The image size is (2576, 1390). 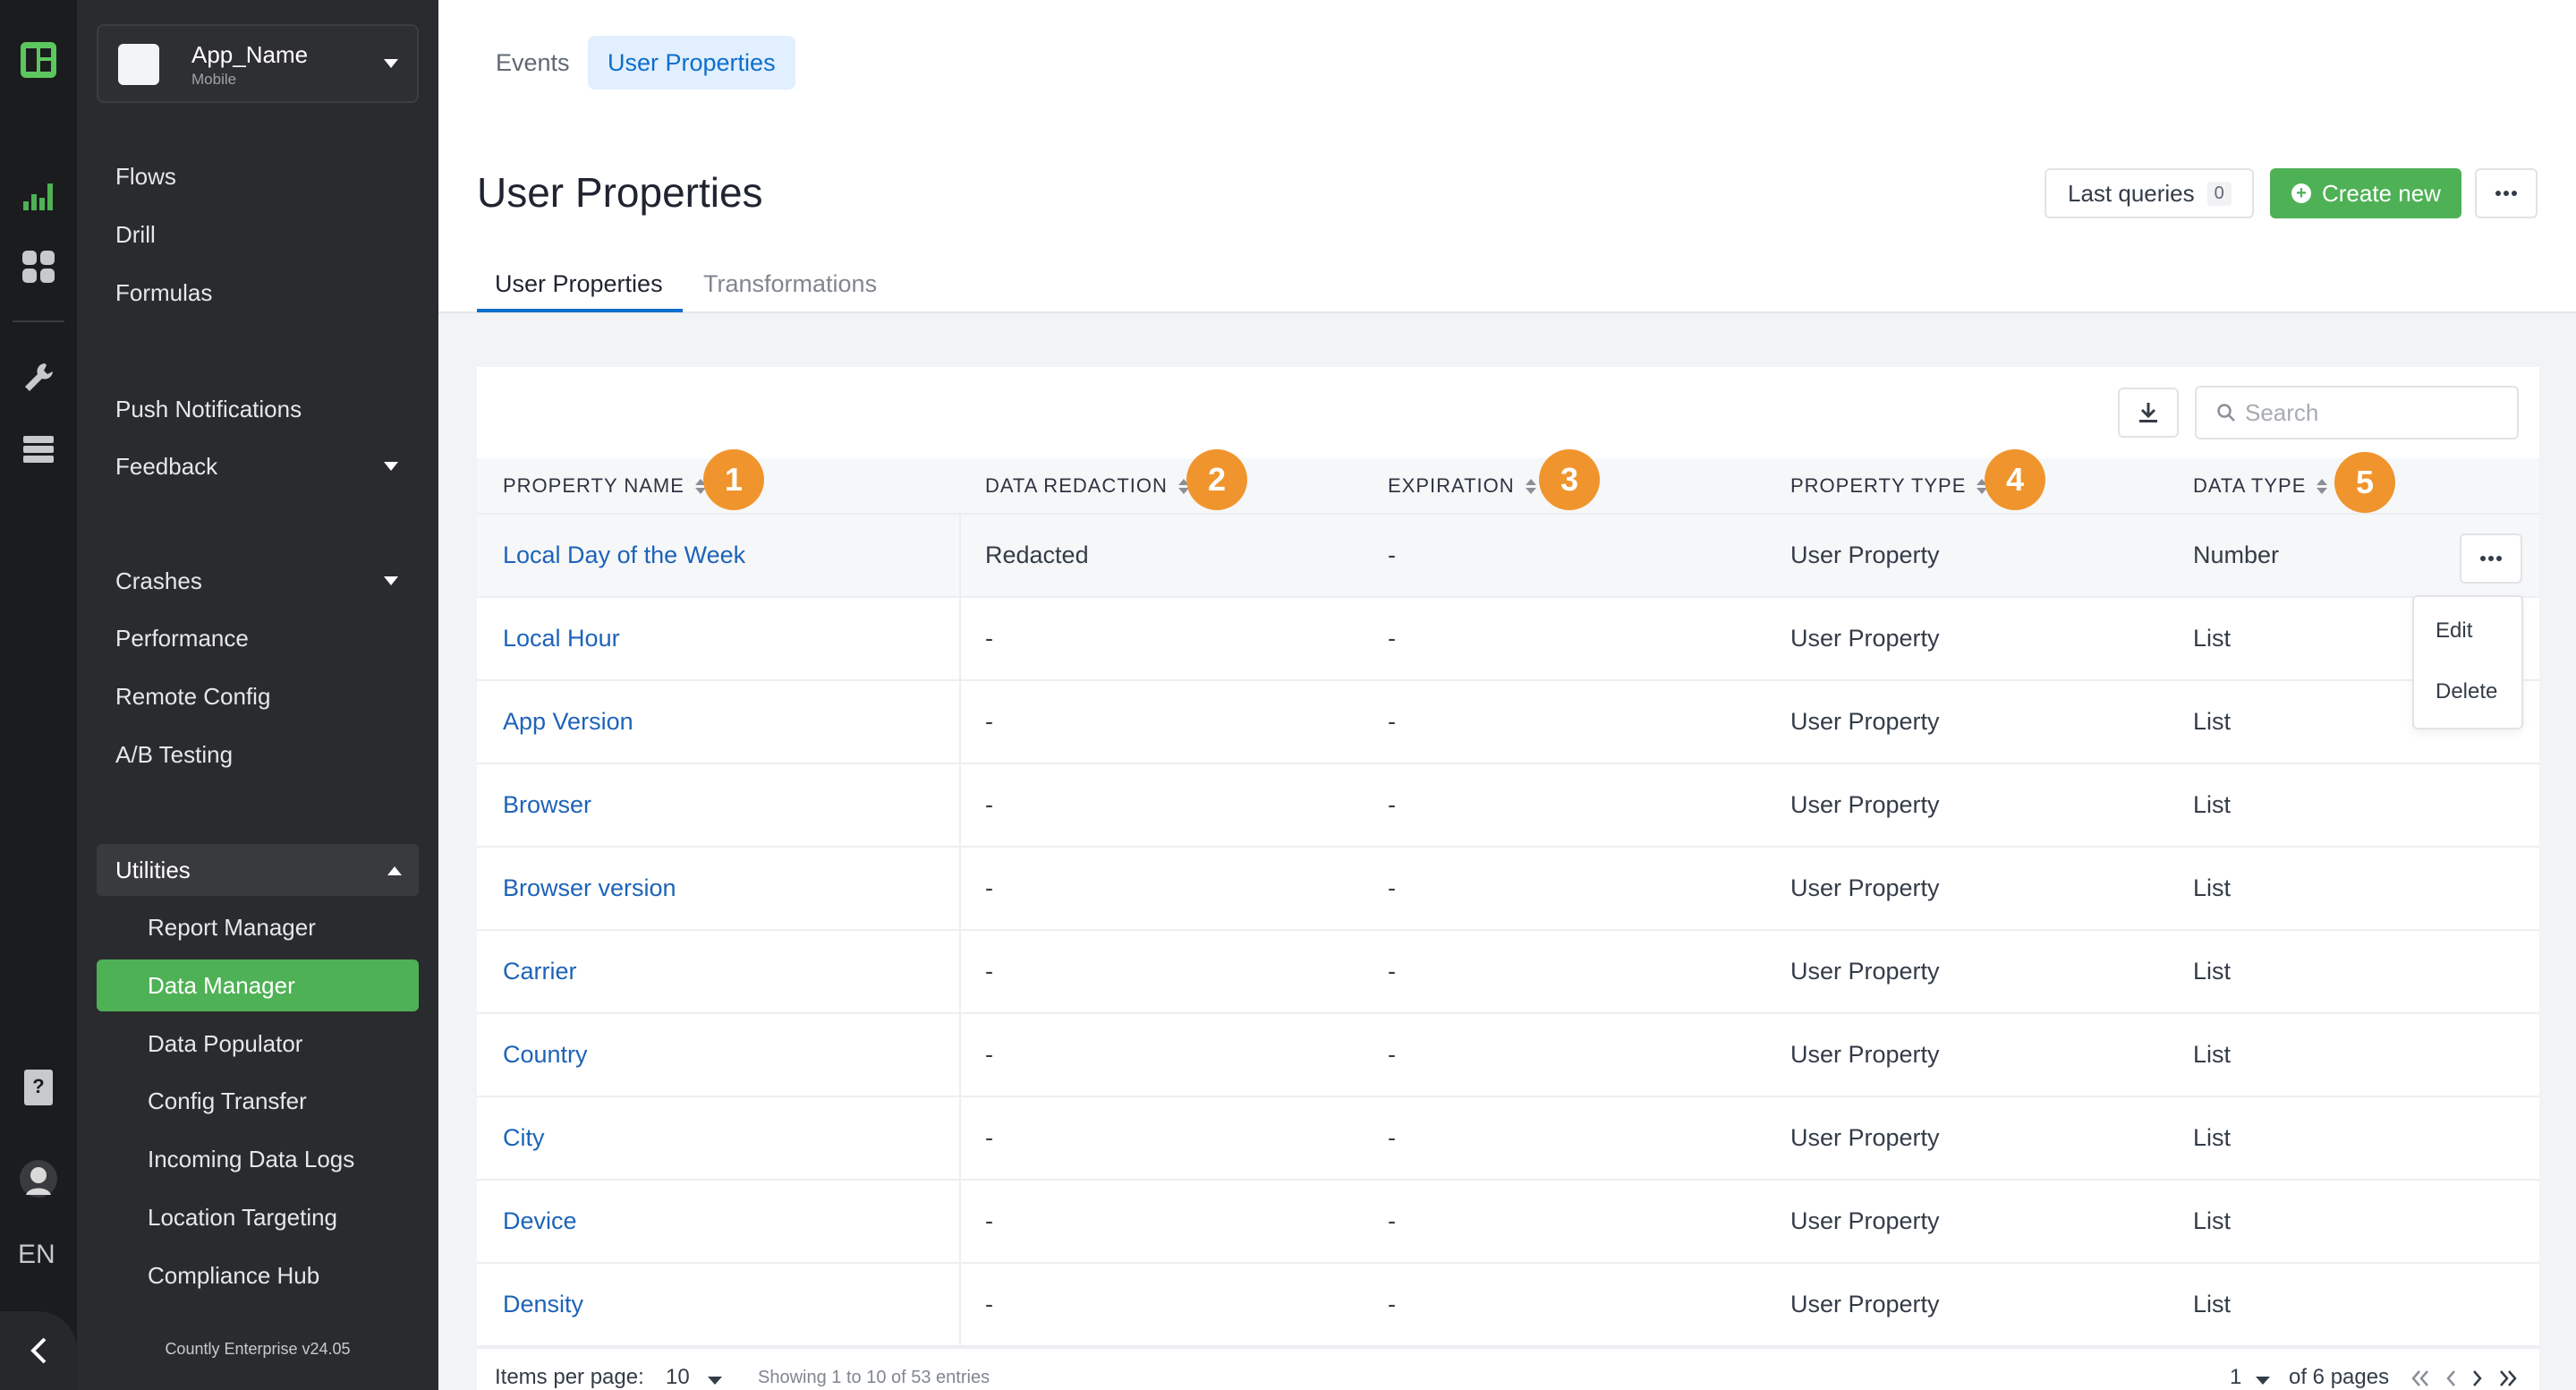 I want to click on subtab-user-properties: User Properties, so click(x=579, y=284).